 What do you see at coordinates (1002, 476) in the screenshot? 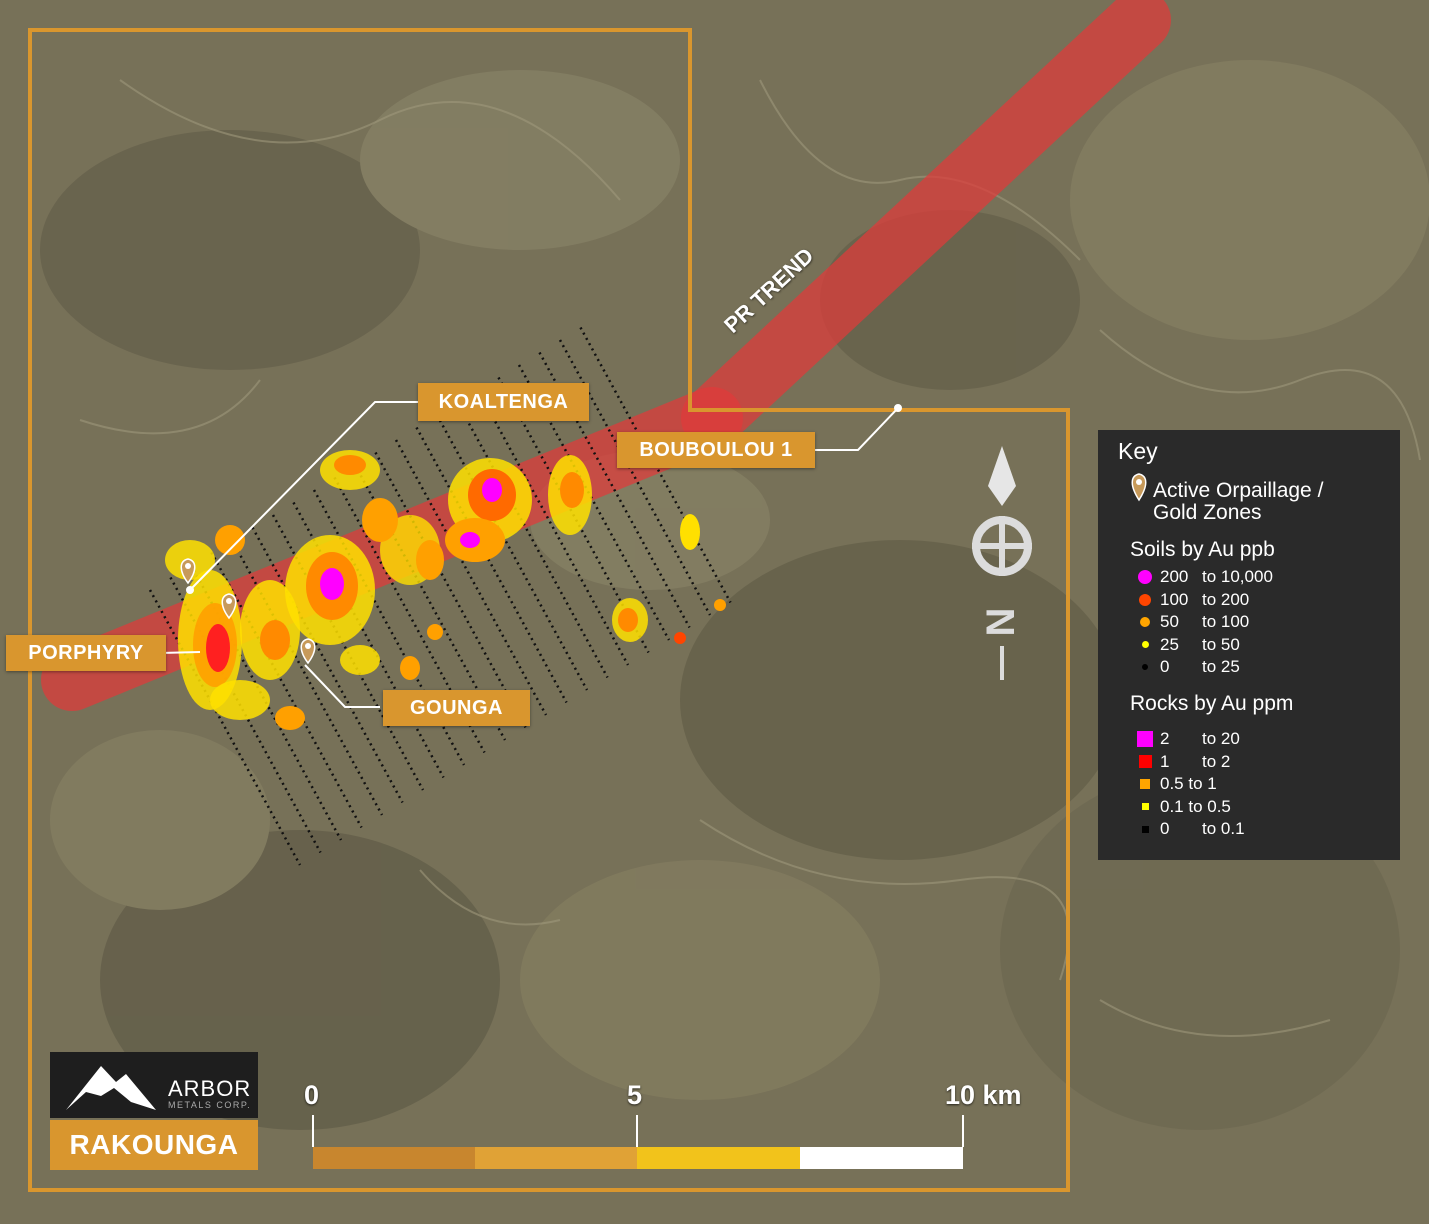
I see `north-arrow-needle-icon` at bounding box center [1002, 476].